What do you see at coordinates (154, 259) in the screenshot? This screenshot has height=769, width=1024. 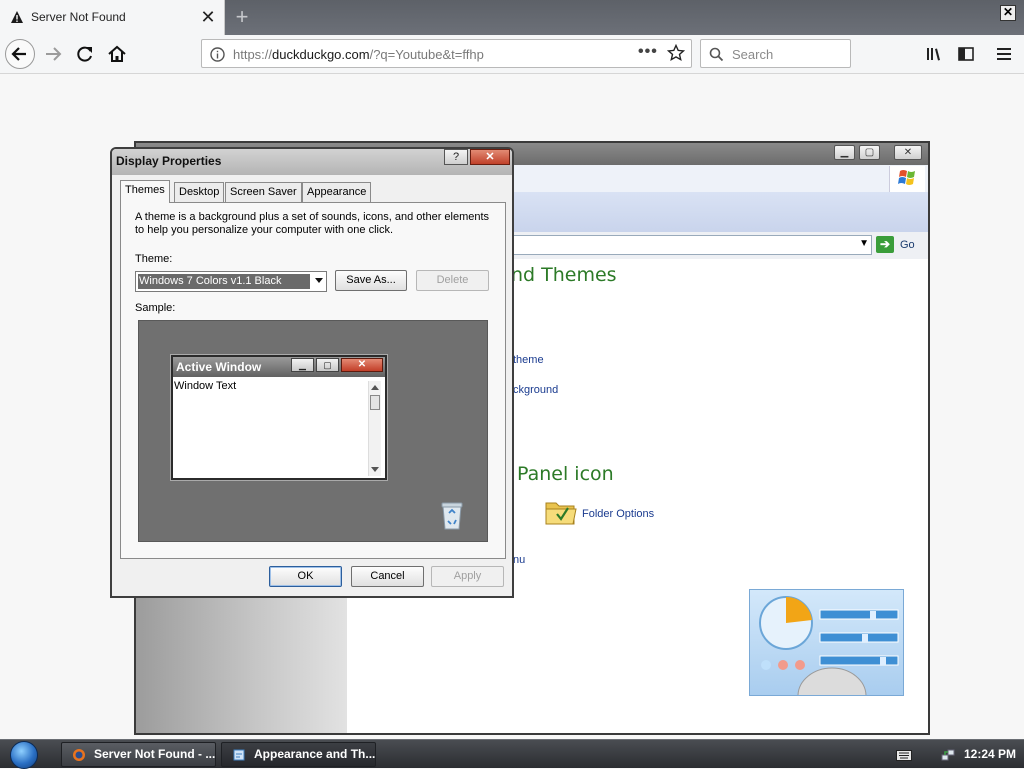 I see `theme-label: Theme:` at bounding box center [154, 259].